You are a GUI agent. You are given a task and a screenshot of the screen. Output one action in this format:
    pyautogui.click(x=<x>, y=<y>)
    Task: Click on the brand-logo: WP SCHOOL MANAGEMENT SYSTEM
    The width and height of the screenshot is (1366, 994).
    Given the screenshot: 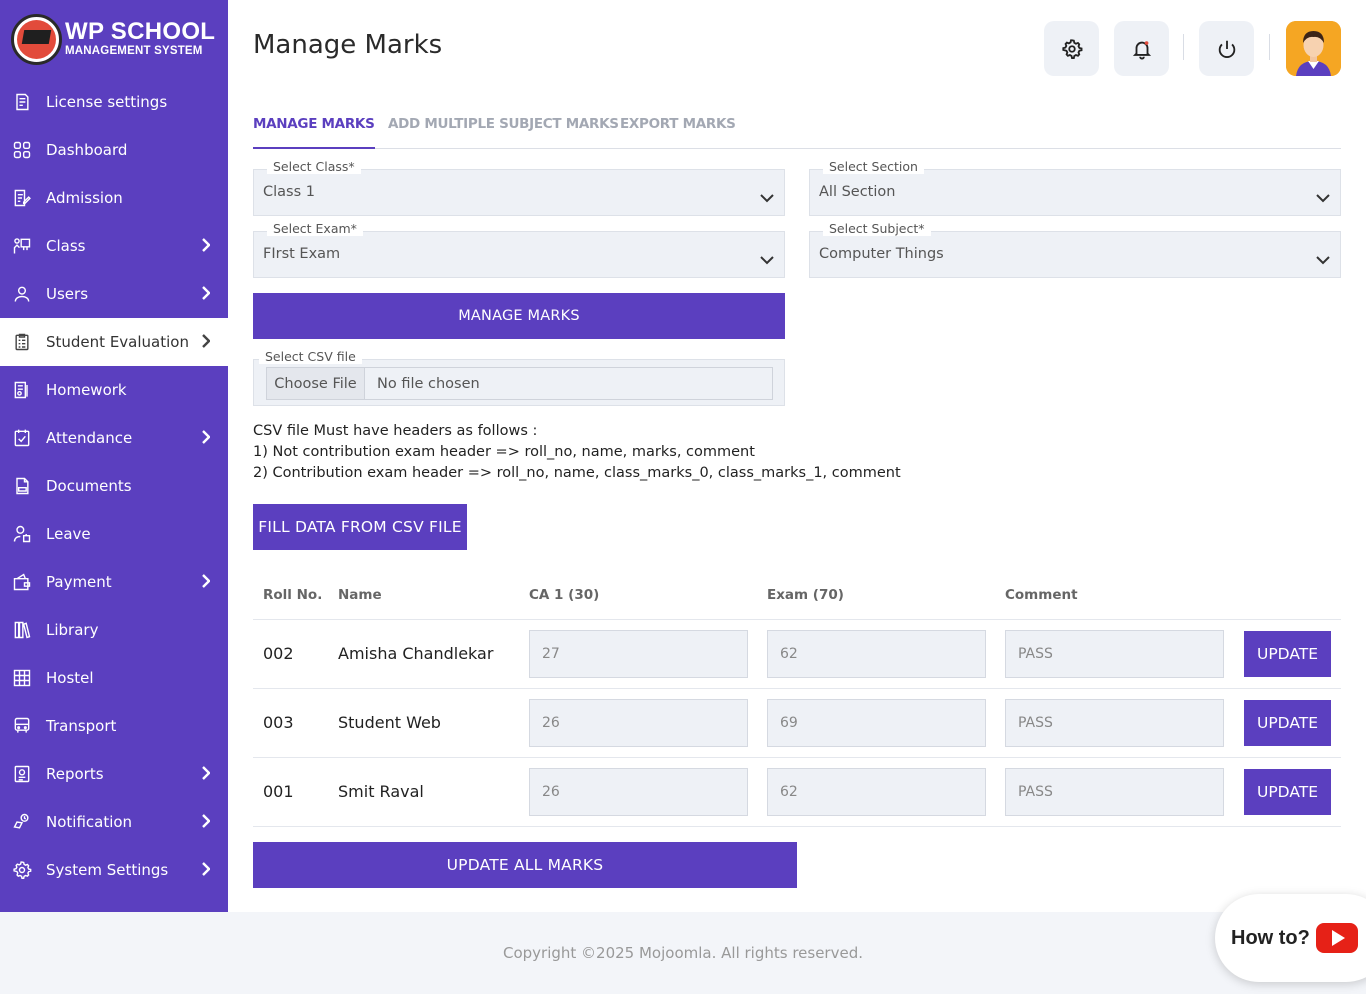 What is the action you would take?
    pyautogui.click(x=114, y=39)
    